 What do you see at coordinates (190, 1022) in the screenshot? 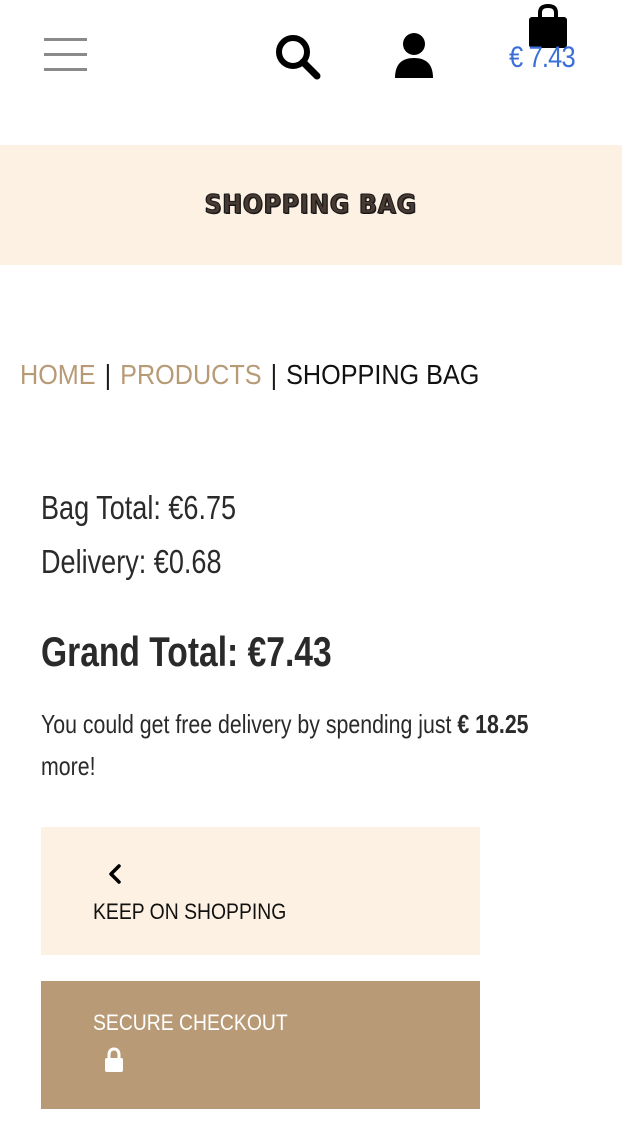
I see `secure-checkout-label: SECURE CHECKOUT` at bounding box center [190, 1022].